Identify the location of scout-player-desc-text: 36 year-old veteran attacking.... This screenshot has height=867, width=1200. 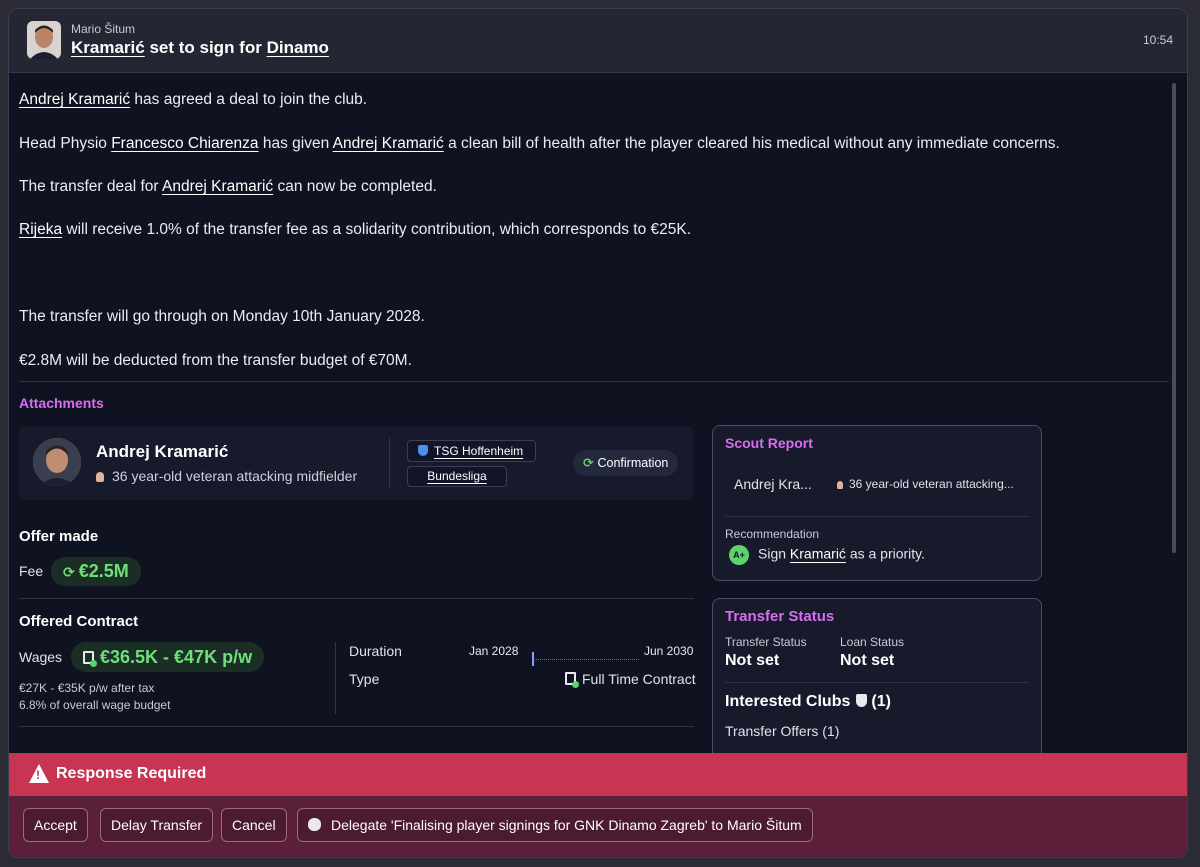
(931, 484).